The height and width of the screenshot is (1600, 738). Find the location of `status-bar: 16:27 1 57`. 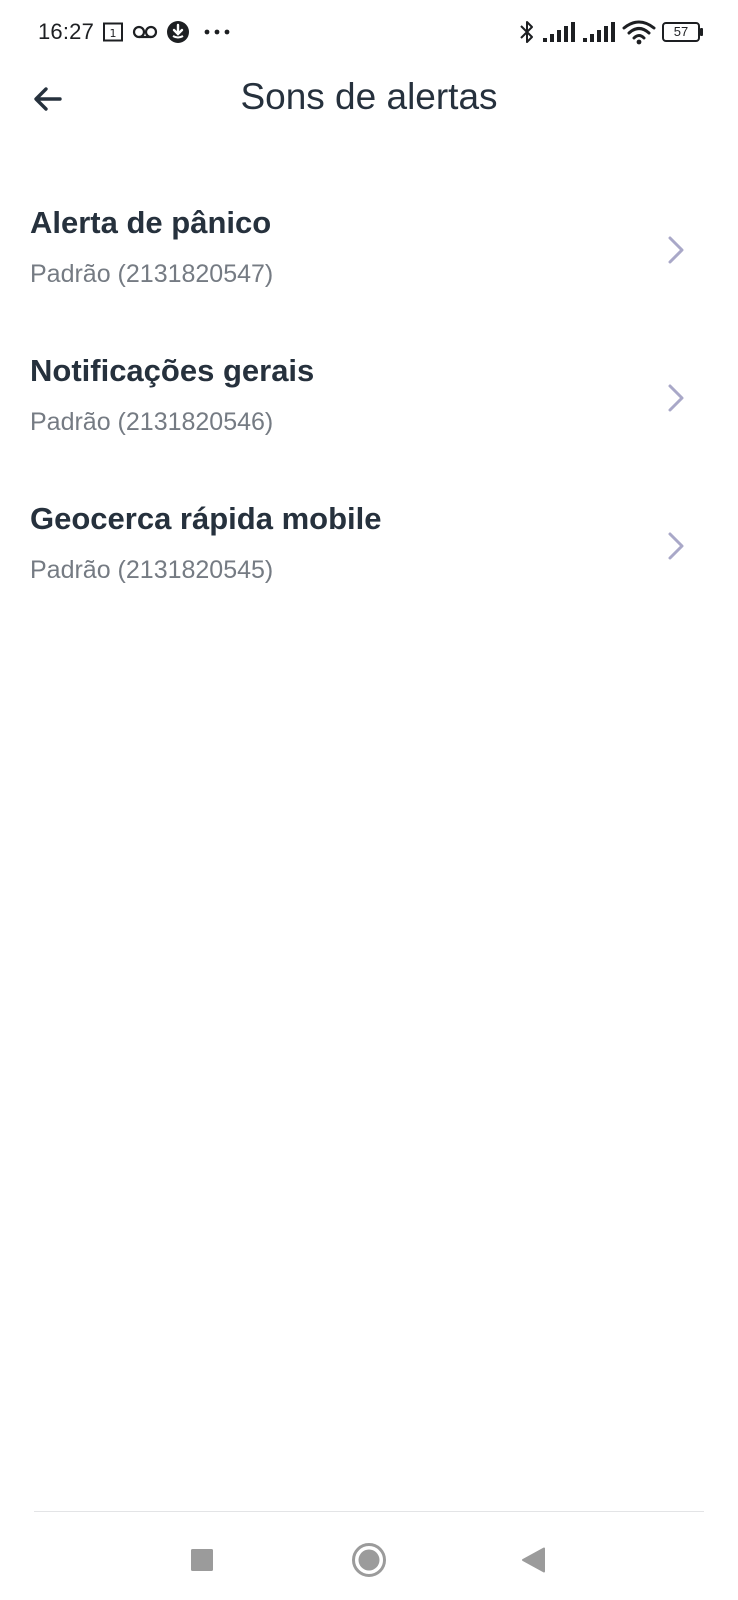

status-bar: 16:27 1 57 is located at coordinates (369, 32).